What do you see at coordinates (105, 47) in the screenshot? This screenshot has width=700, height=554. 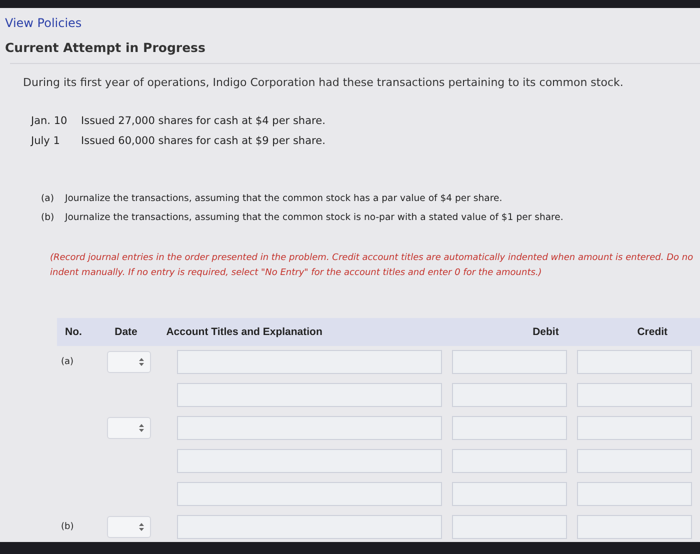 I see `section-heading: Current Attempt in Progress` at bounding box center [105, 47].